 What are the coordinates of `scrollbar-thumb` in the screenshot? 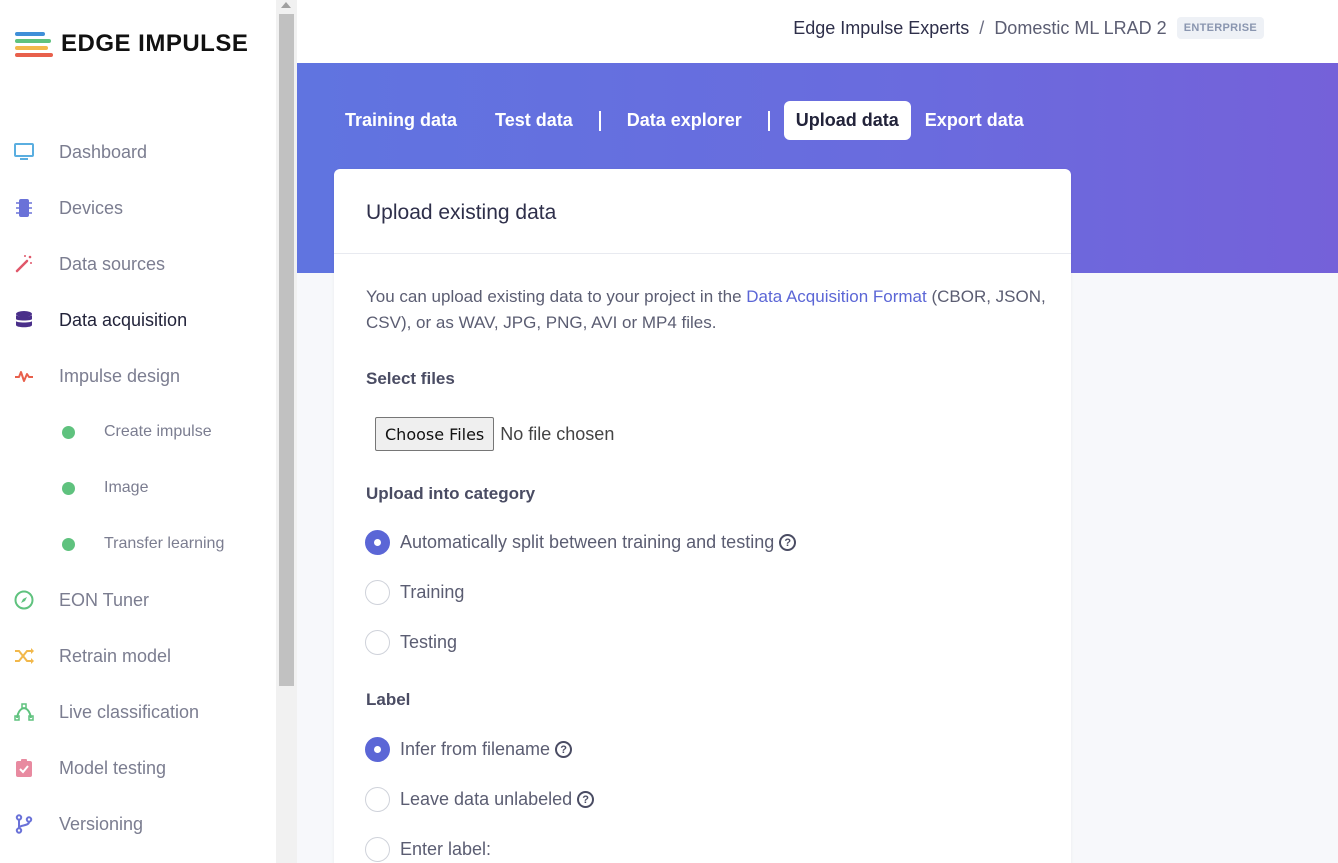 It's located at (286, 350).